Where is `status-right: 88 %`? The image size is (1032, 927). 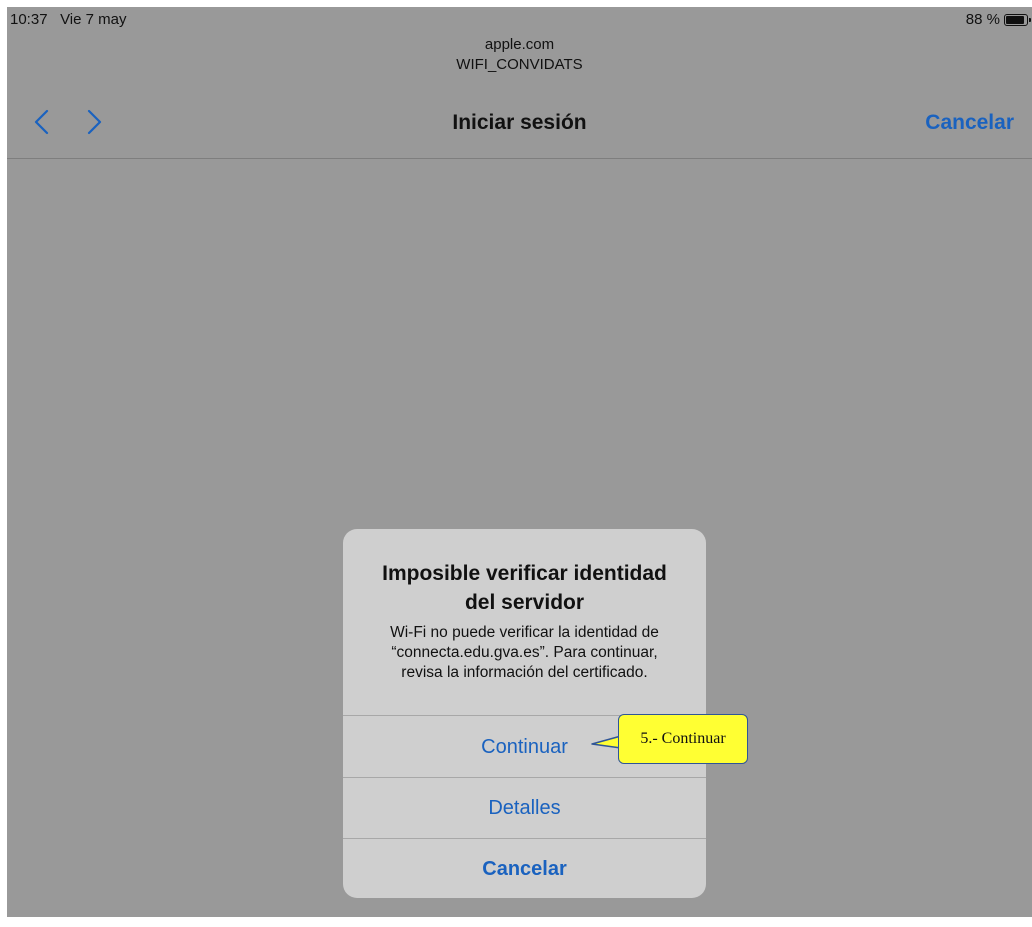
status-right: 88 % is located at coordinates (998, 19).